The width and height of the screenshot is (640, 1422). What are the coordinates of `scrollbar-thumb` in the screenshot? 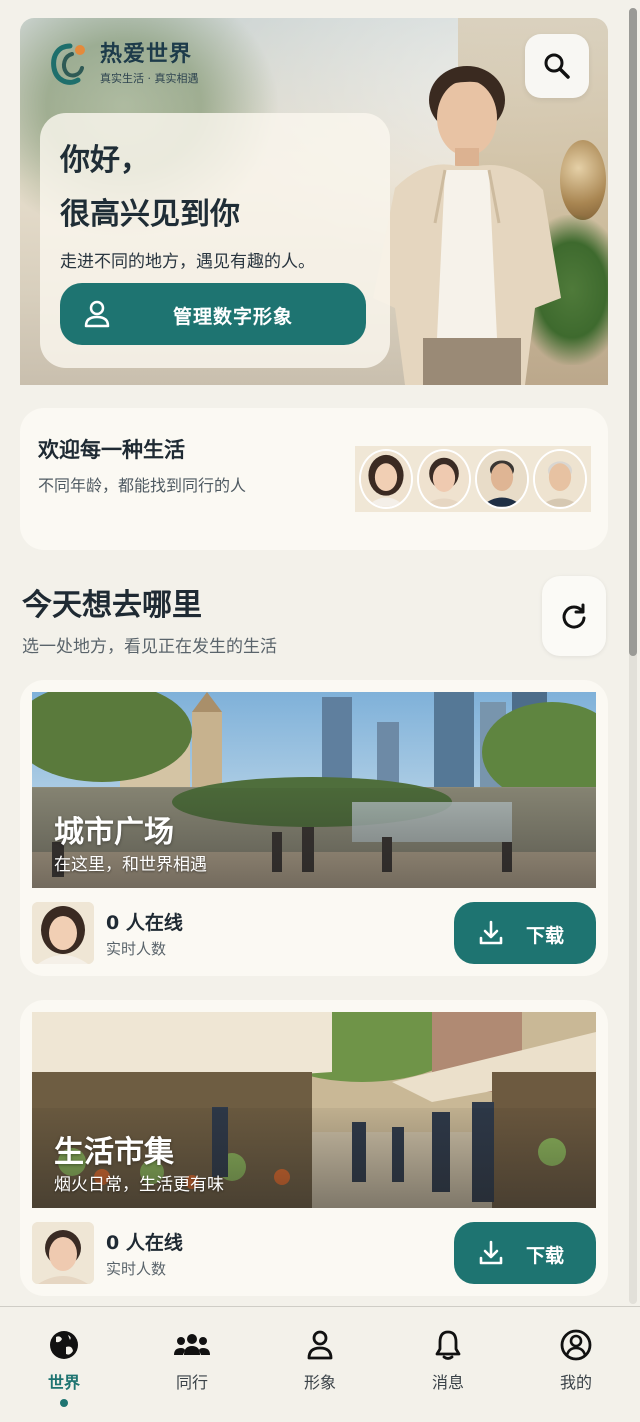 It's located at (633, 332).